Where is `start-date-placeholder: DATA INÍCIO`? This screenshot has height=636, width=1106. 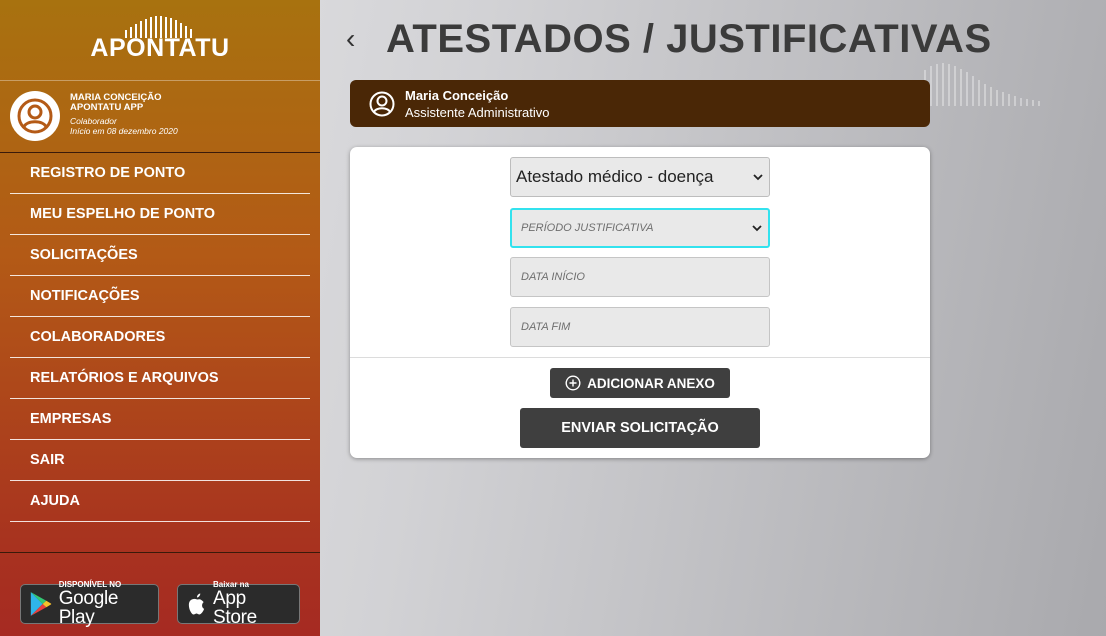 start-date-placeholder: DATA INÍCIO is located at coordinates (553, 277).